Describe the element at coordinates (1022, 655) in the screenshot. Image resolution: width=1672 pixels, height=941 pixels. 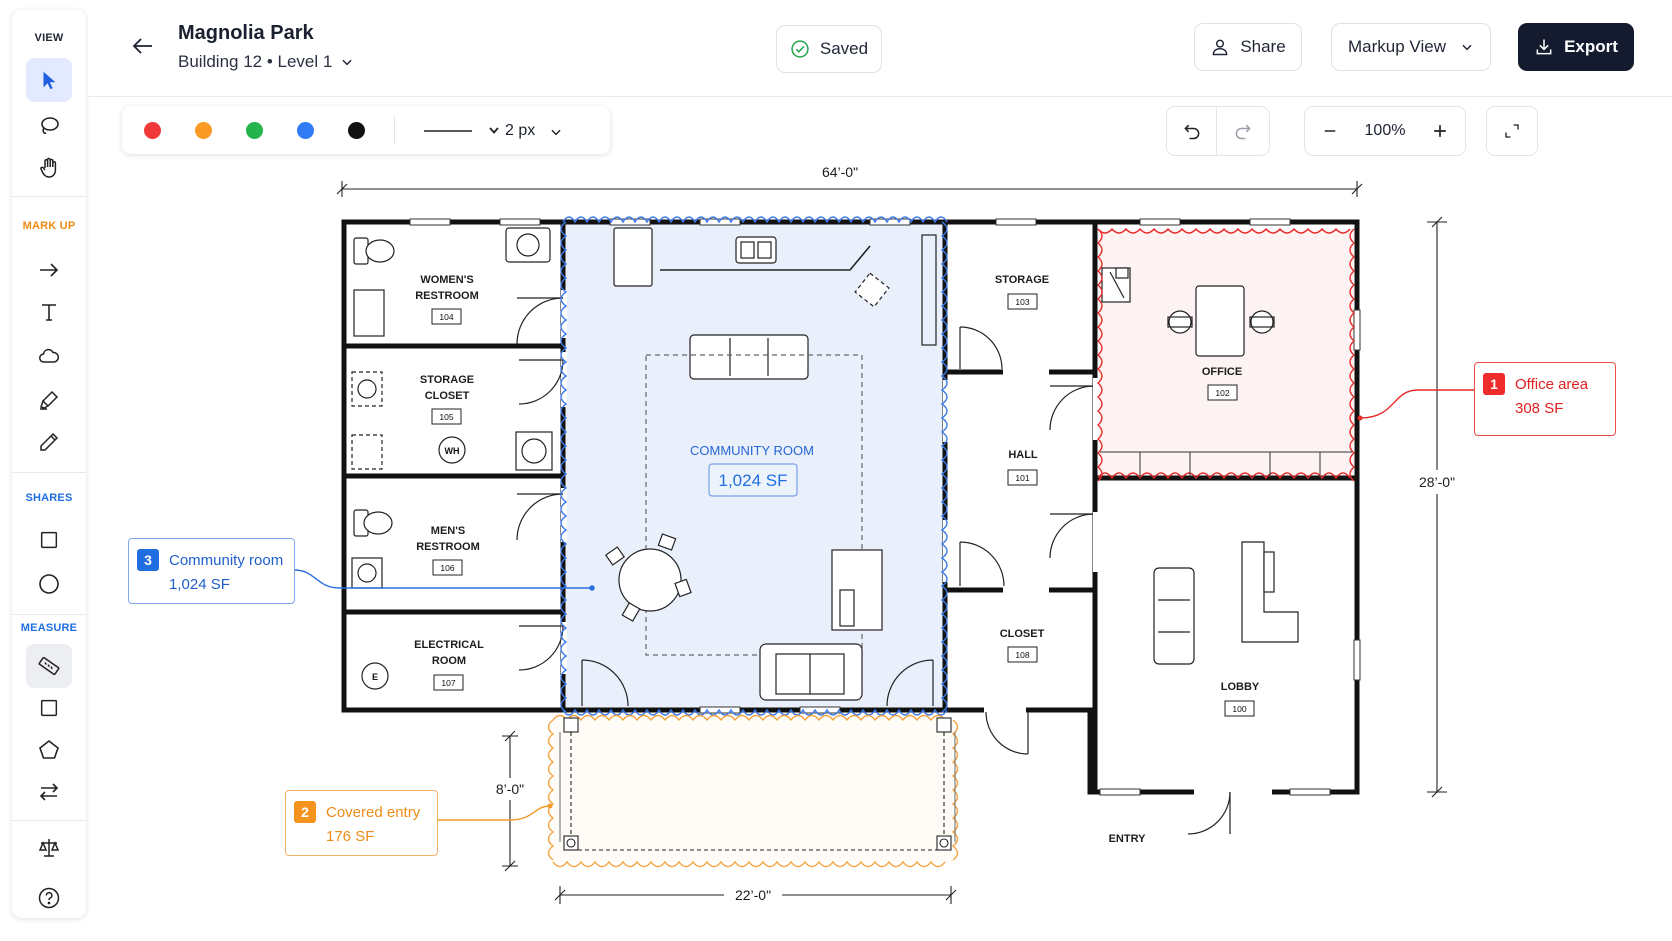
I see `room-number: 108` at that location.